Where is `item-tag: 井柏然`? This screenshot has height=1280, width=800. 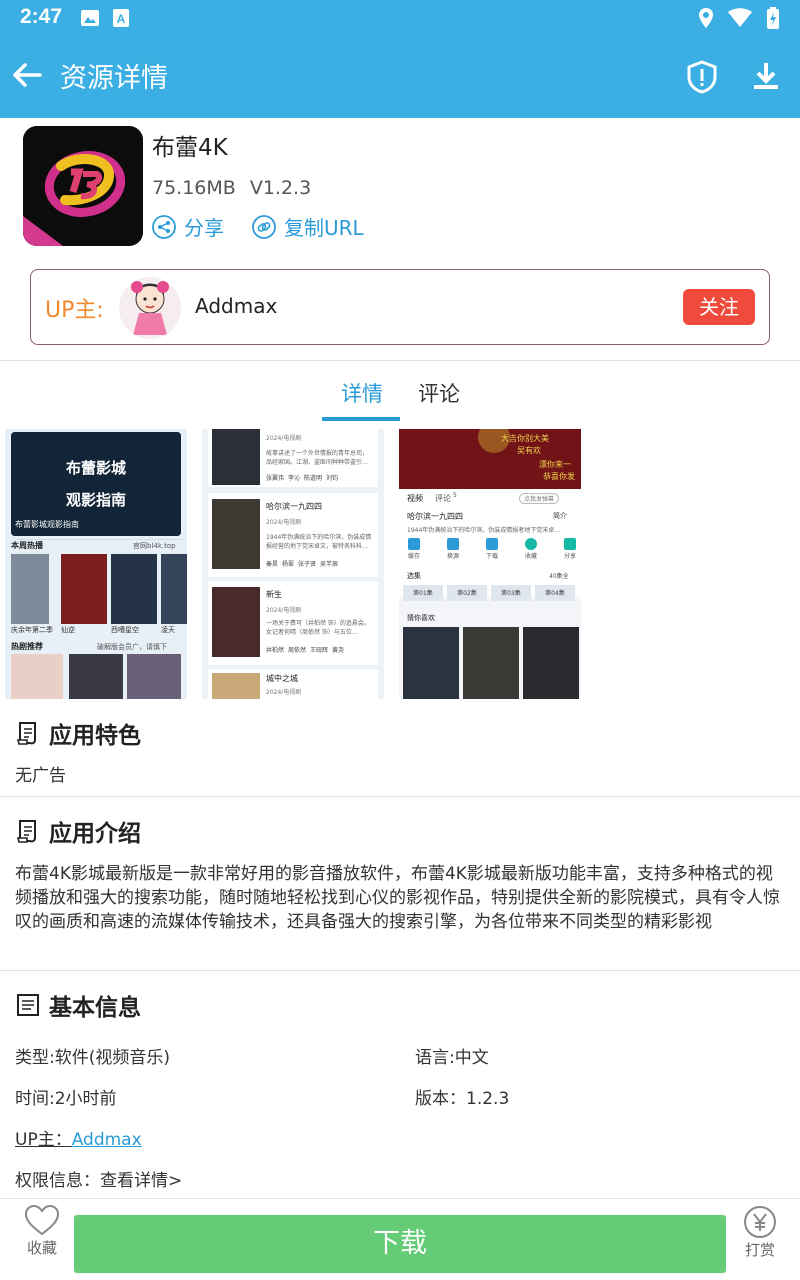 item-tag: 井柏然 is located at coordinates (275, 650).